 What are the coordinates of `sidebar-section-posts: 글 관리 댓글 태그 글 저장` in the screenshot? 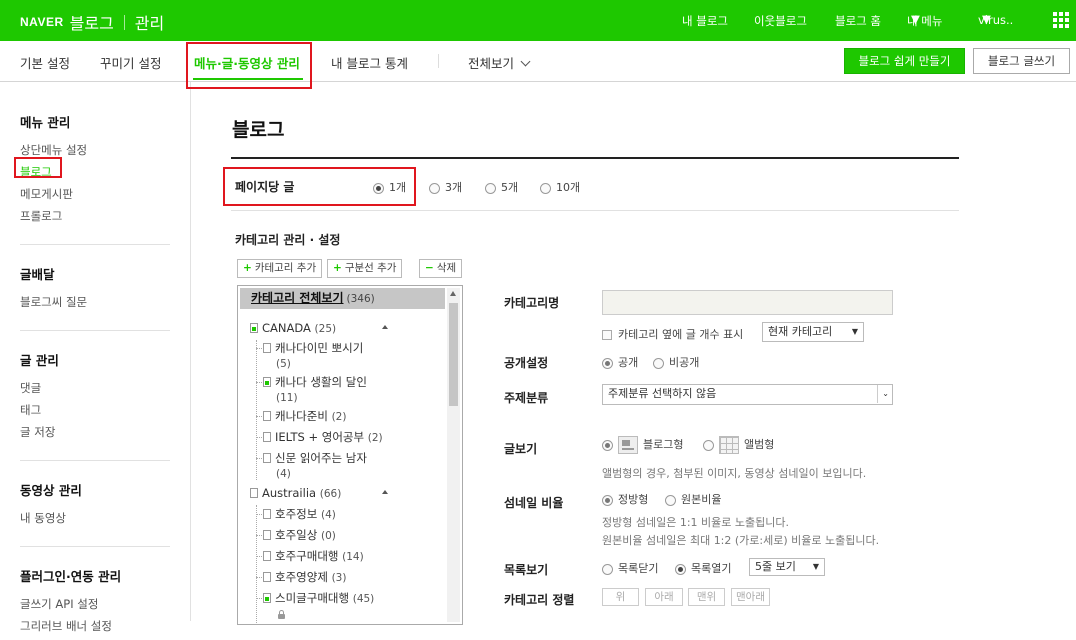 It's located at (95, 398).